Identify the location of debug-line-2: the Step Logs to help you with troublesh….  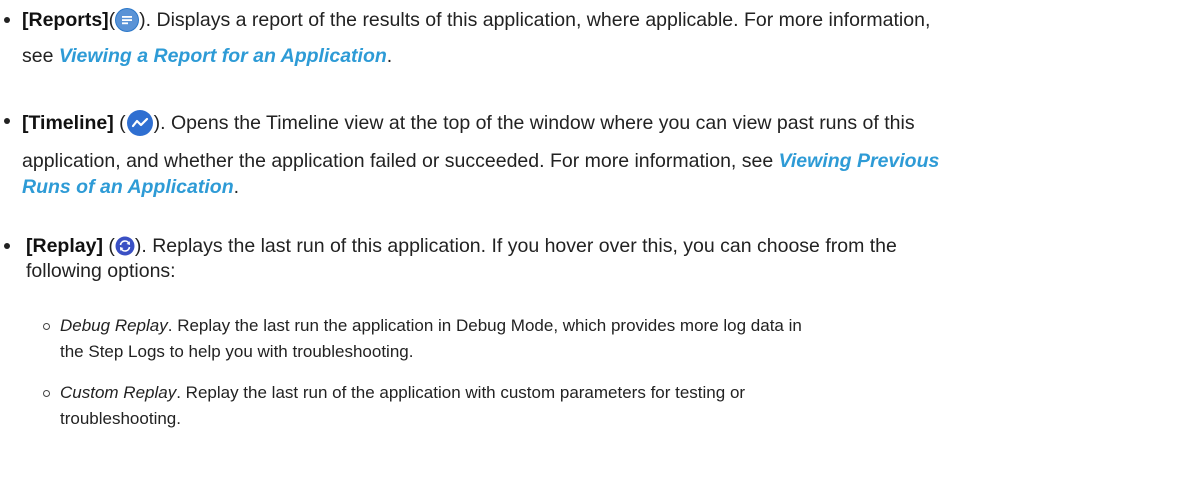
(620, 352).